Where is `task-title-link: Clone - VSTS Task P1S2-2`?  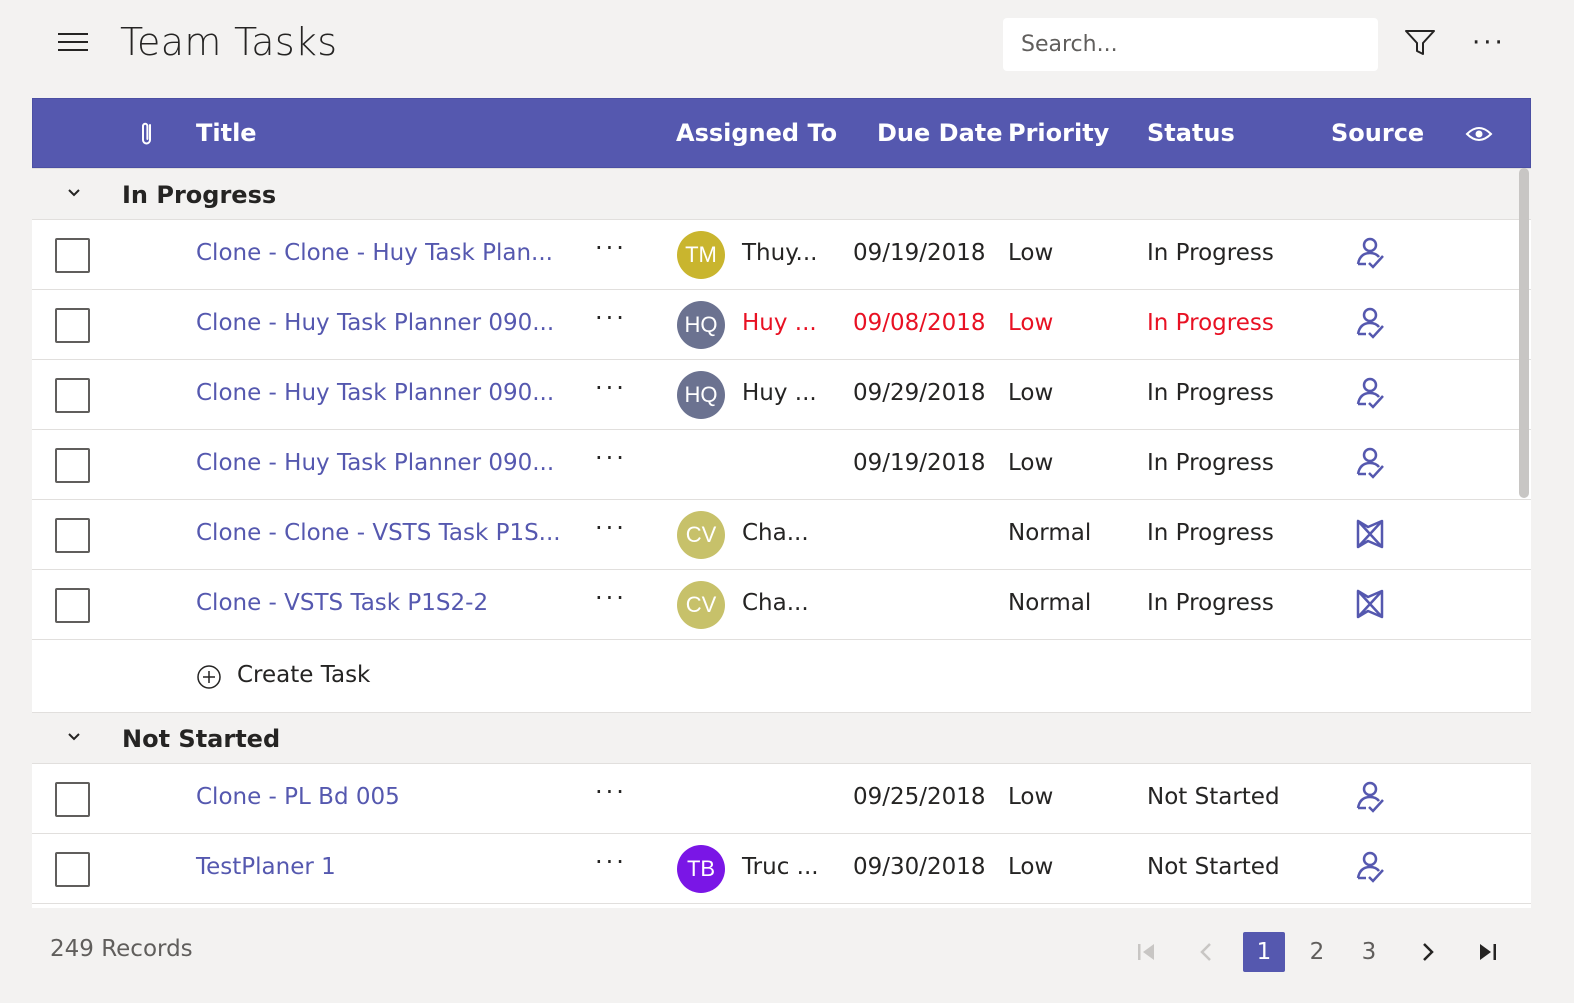 task-title-link: Clone - VSTS Task P1S2-2 is located at coordinates (342, 603).